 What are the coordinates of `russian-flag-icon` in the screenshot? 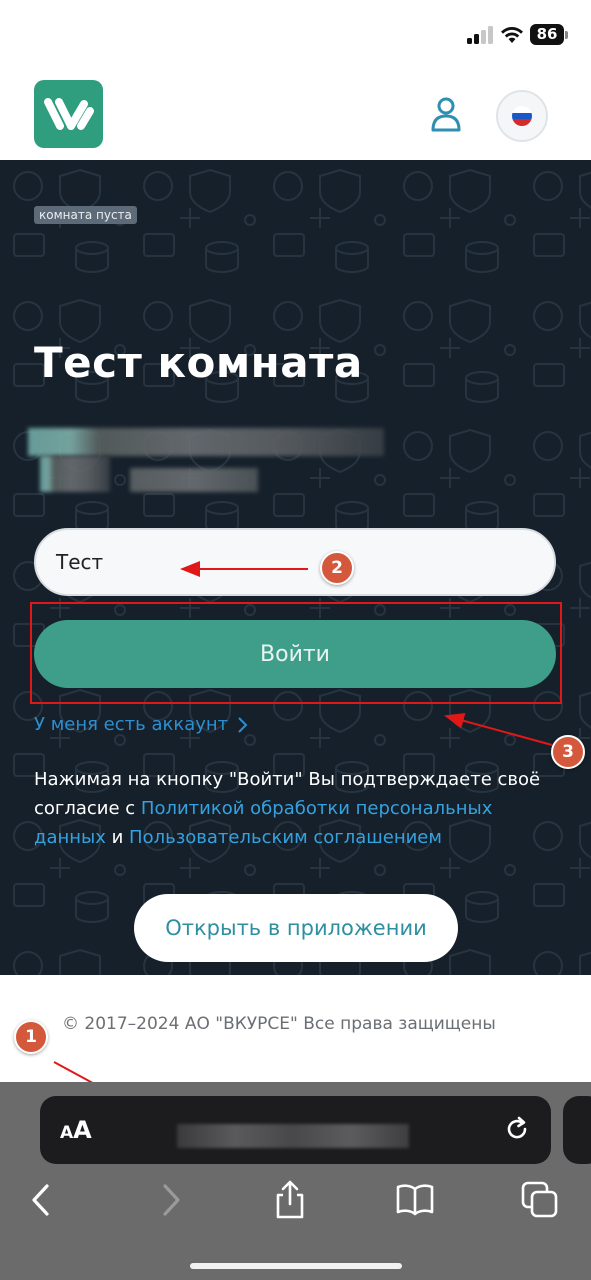 It's located at (522, 116).